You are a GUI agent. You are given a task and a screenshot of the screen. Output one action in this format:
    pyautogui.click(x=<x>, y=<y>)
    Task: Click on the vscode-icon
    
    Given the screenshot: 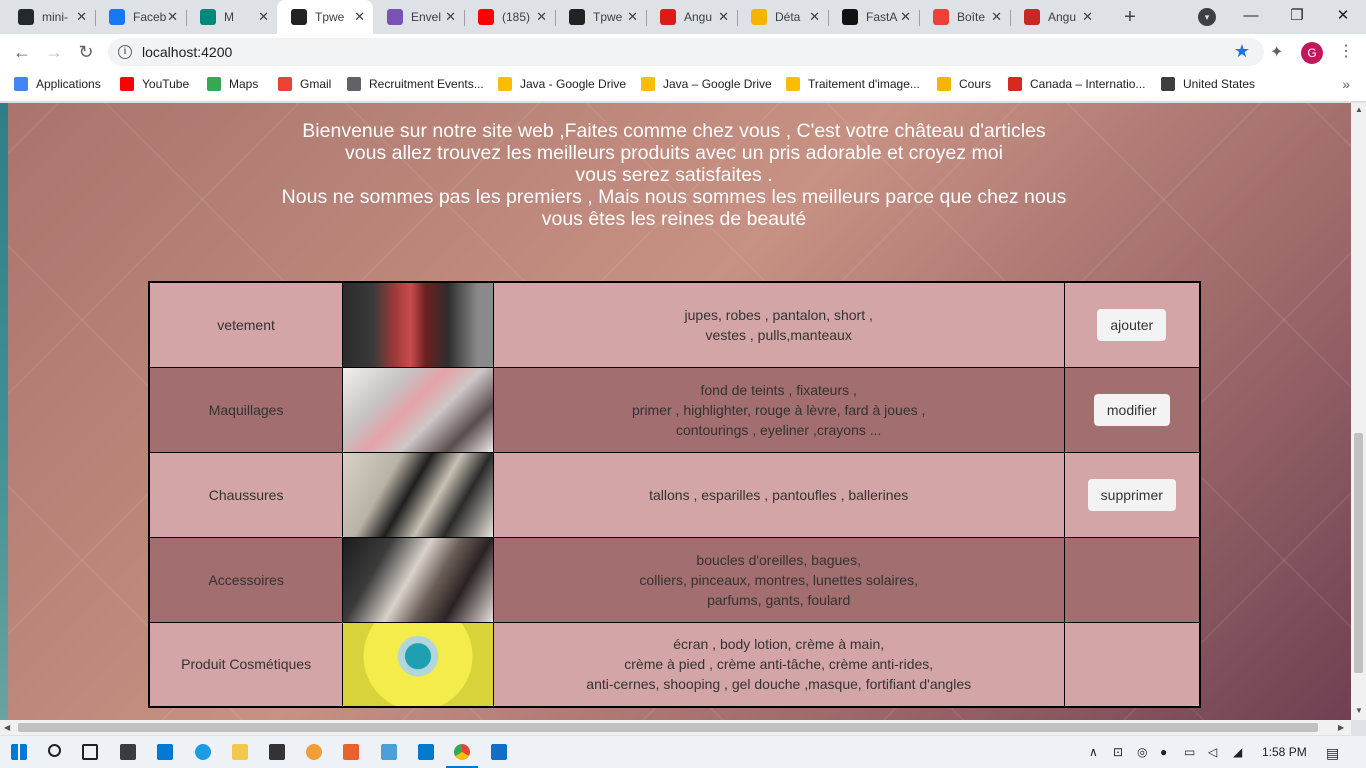 What is the action you would take?
    pyautogui.click(x=426, y=752)
    